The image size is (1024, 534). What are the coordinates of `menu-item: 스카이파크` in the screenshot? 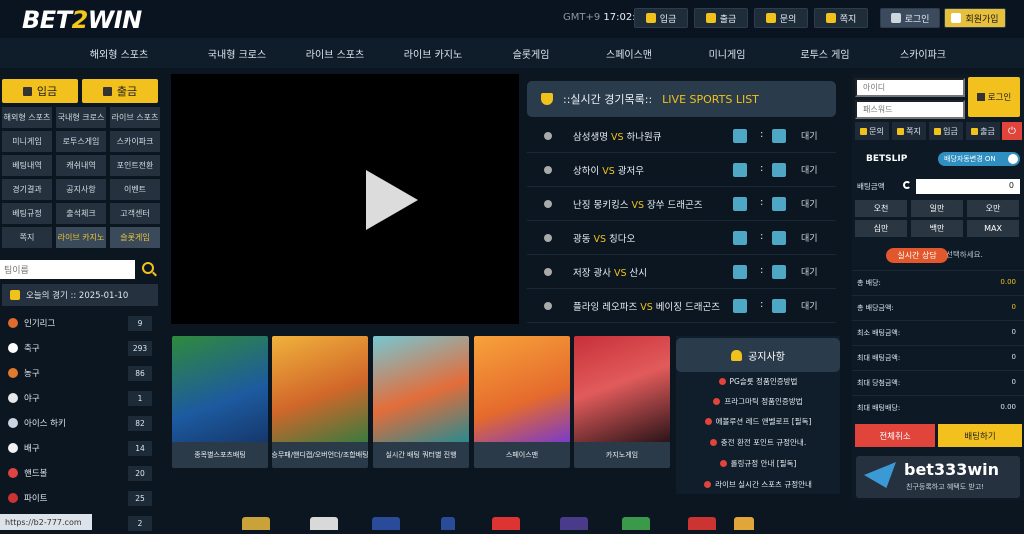 It's located at (135, 141).